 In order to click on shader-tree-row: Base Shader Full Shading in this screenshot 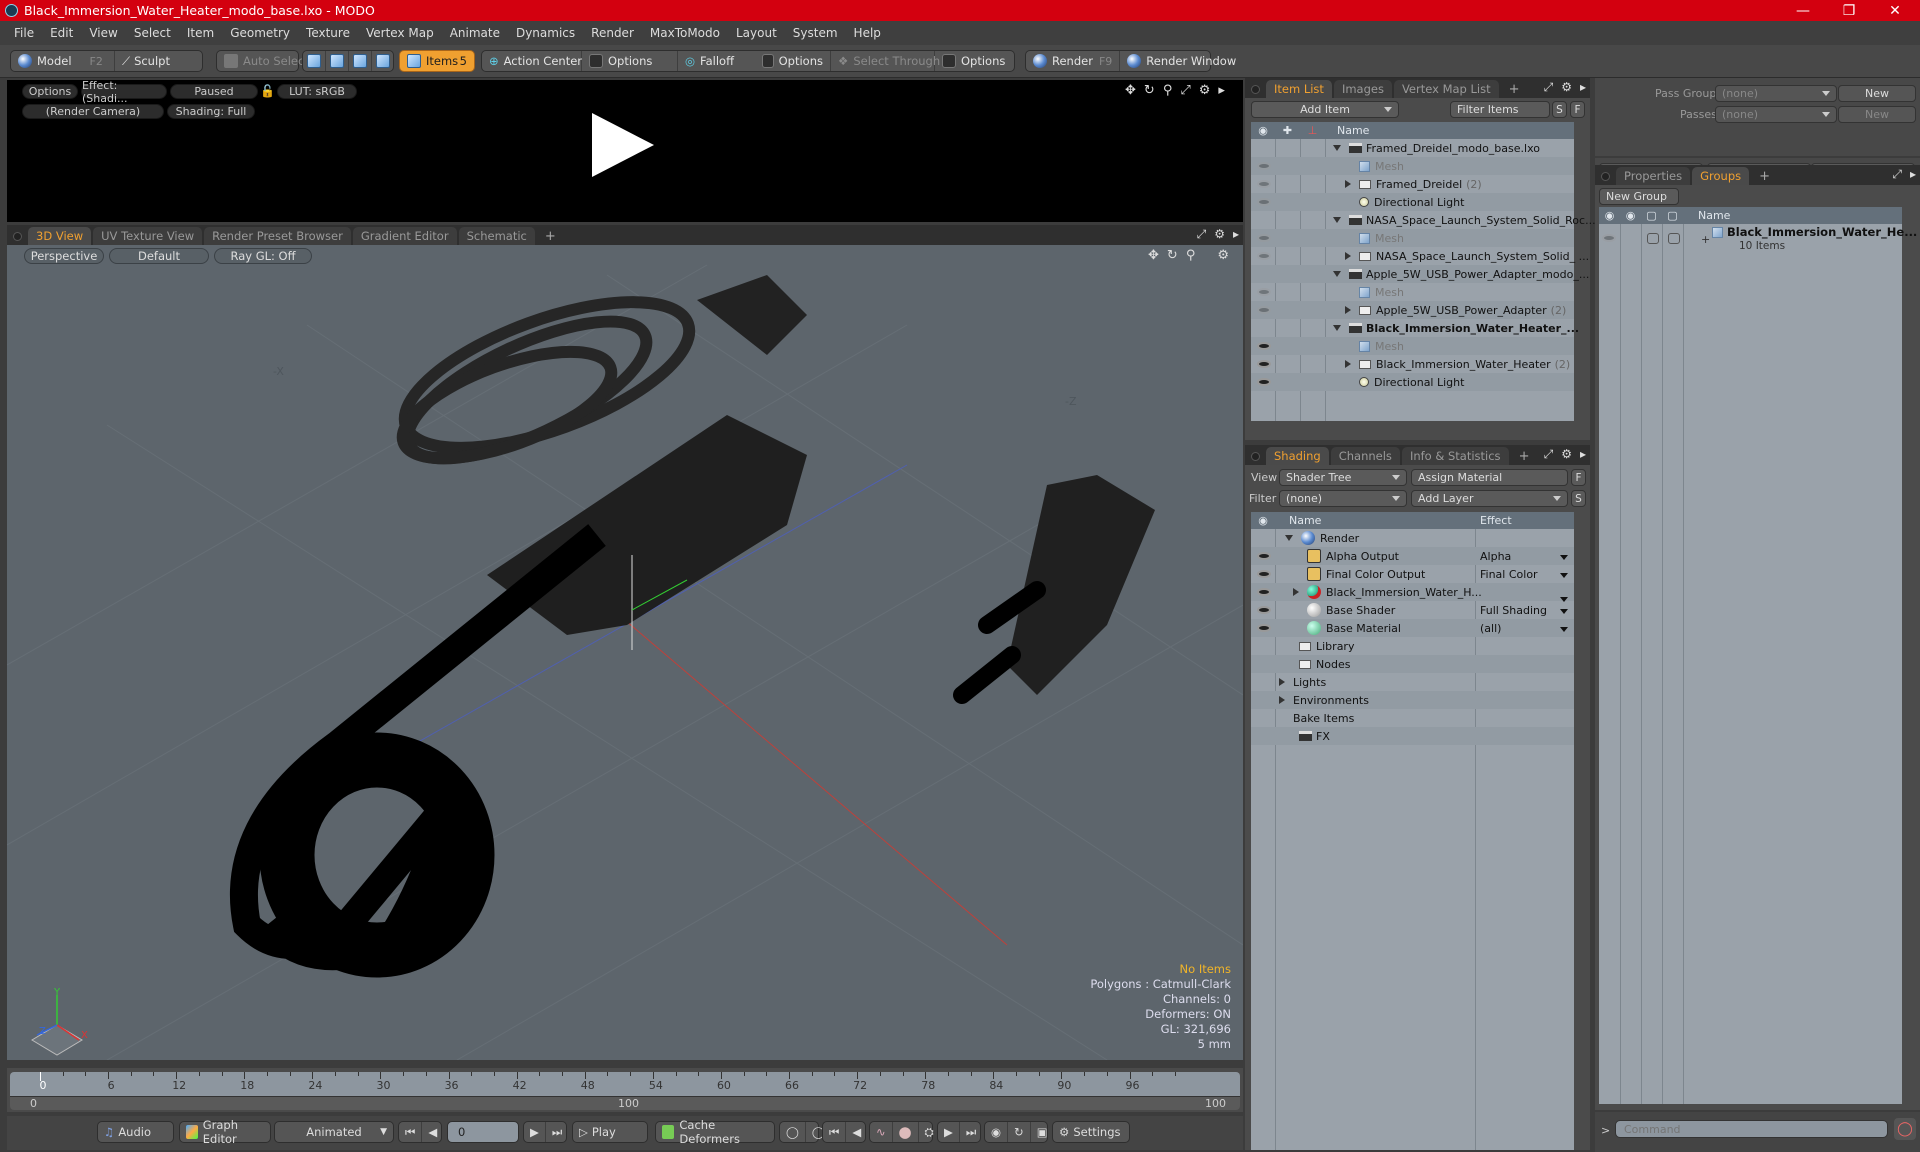, I will do `click(1412, 610)`.